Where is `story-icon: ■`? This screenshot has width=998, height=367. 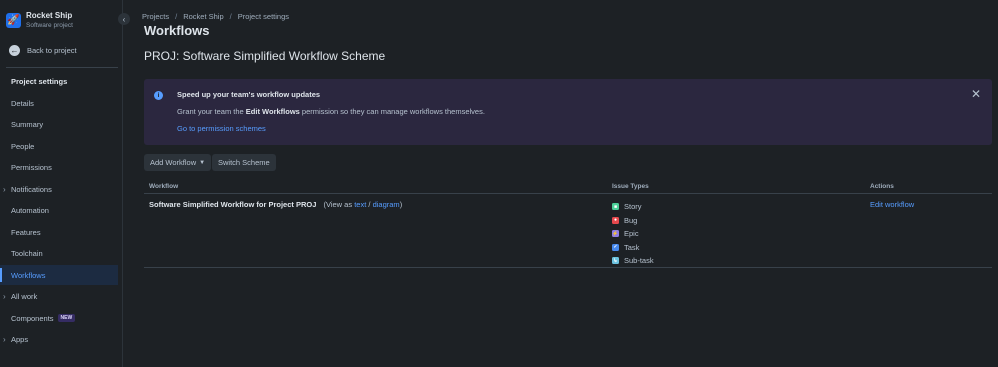 story-icon: ■ is located at coordinates (615, 207).